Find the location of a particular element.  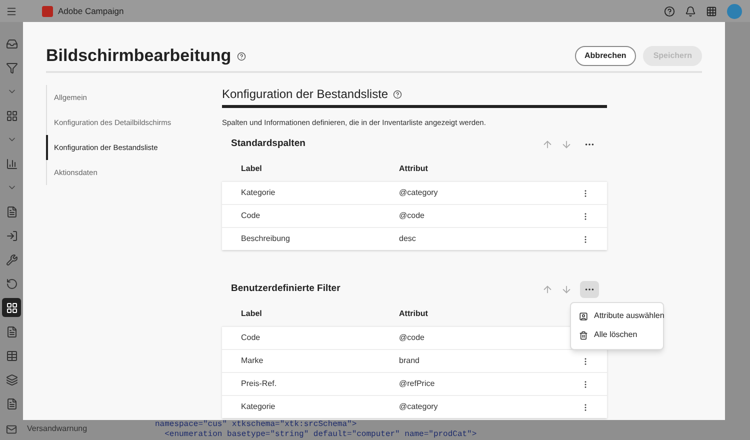

more-button is located at coordinates (589, 289).